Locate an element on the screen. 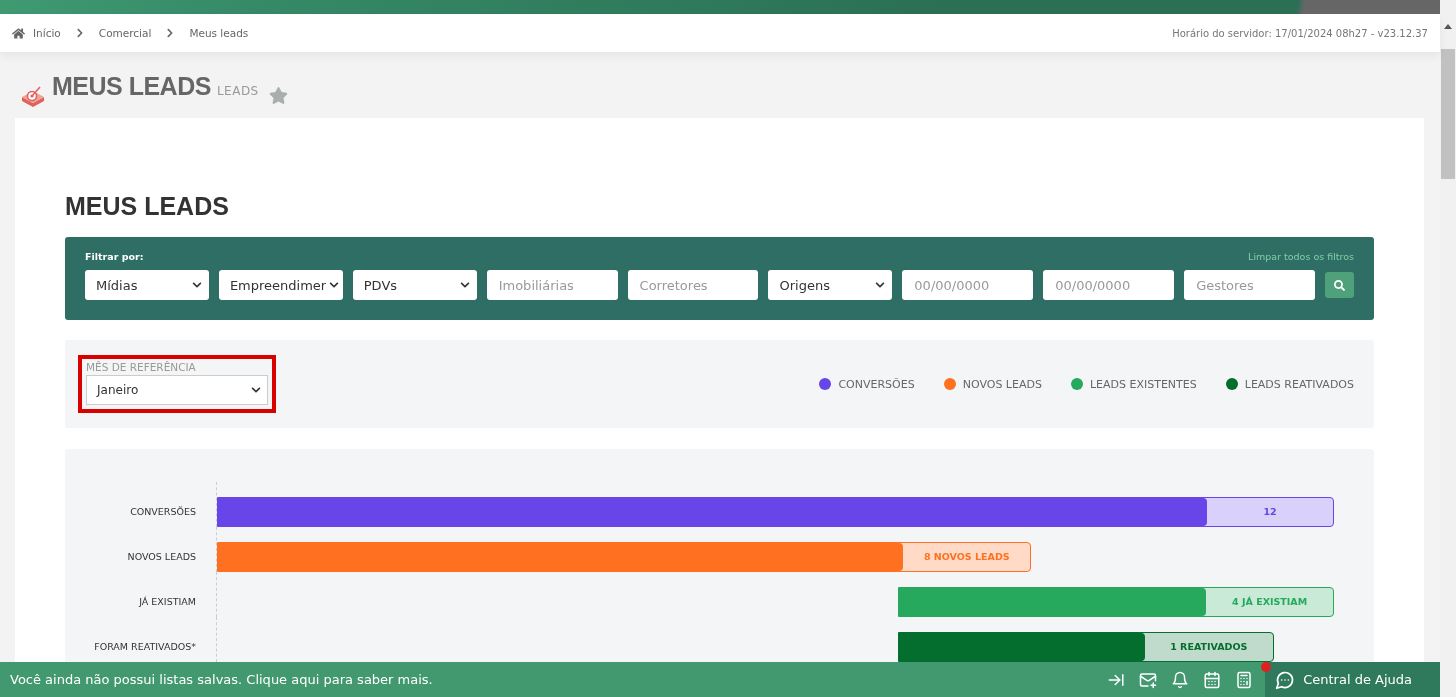 Image resolution: width=1456 pixels, height=697 pixels. breadcrumb-link: Início is located at coordinates (47, 33).